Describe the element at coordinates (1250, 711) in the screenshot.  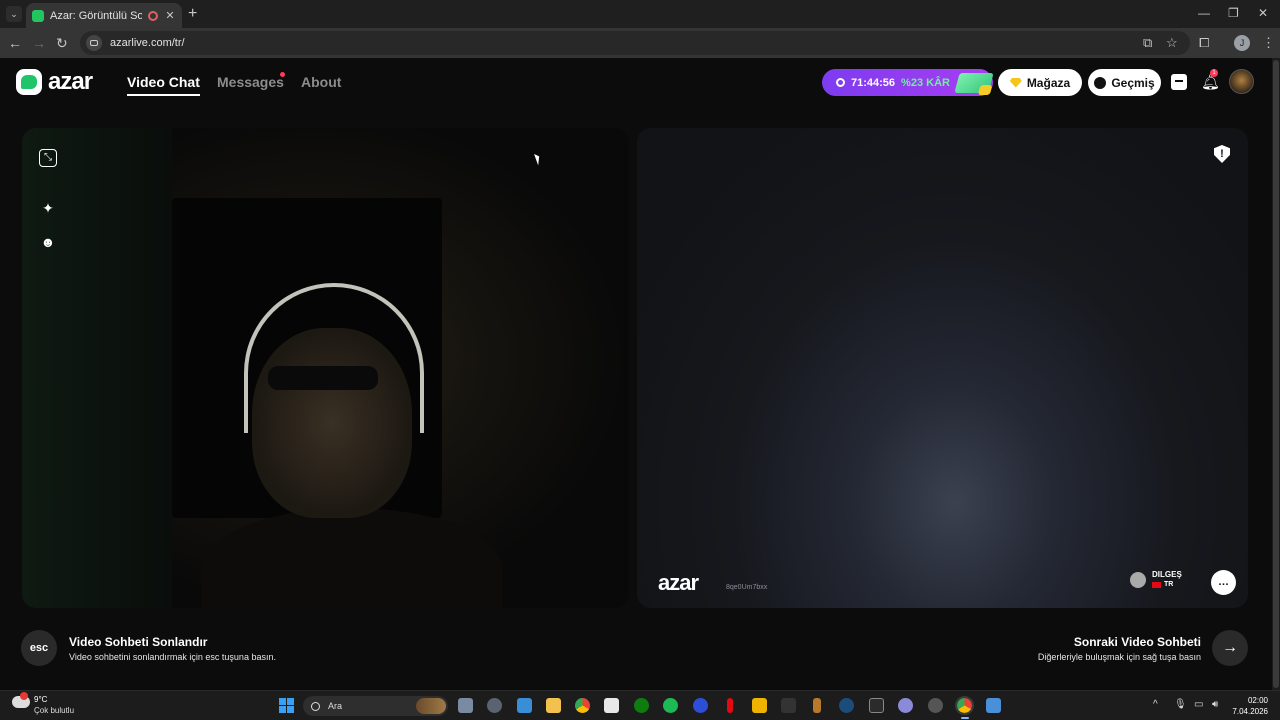
I see `clock-date: 7.04.2026` at that location.